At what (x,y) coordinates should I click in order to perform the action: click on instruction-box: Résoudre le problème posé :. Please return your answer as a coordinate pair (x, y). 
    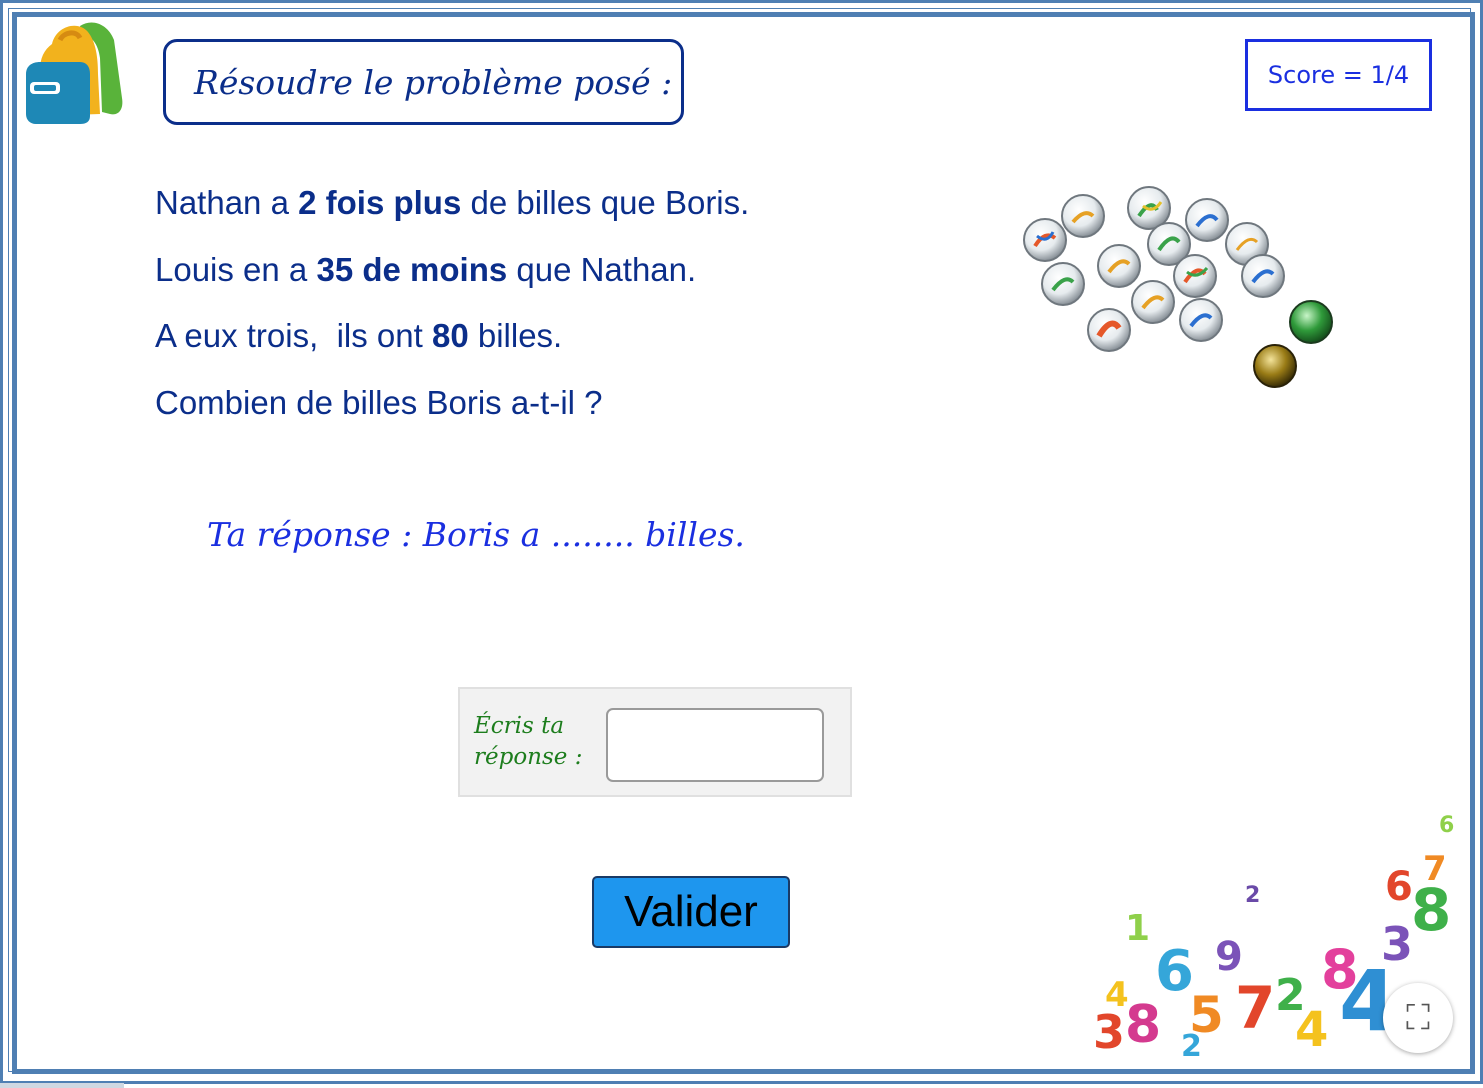
    Looking at the image, I should click on (423, 82).